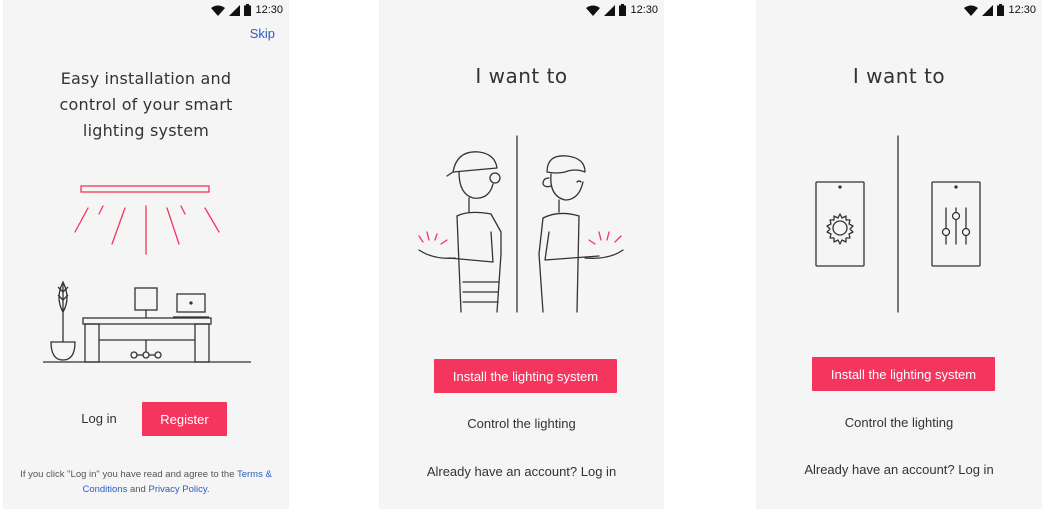 The image size is (1042, 509). What do you see at coordinates (147, 274) in the screenshot?
I see `desk-lamp-illustration` at bounding box center [147, 274].